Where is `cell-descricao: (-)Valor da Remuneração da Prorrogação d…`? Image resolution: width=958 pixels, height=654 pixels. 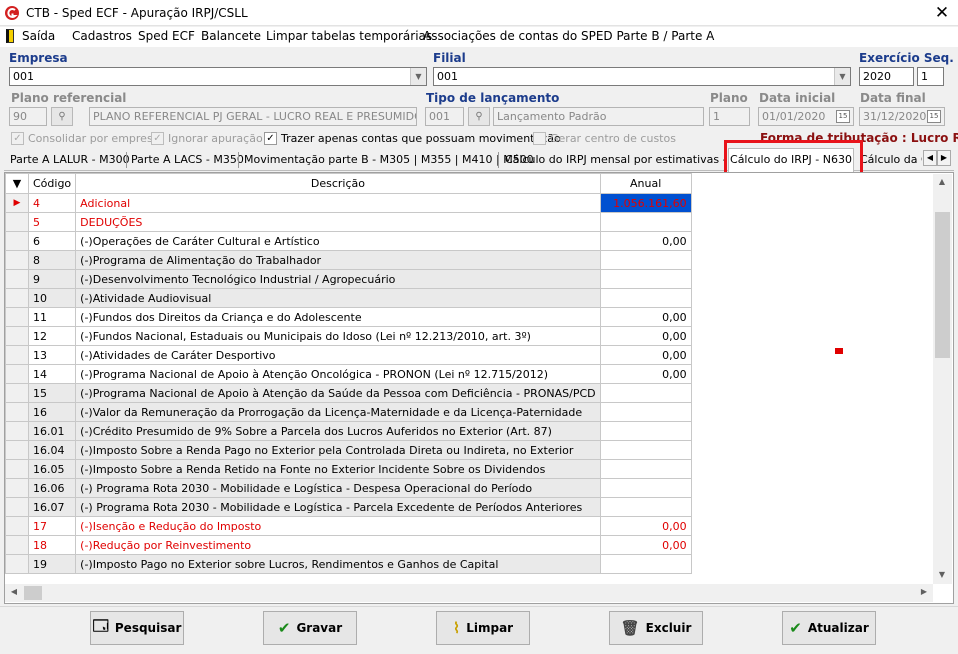 cell-descricao: (-)Valor da Remuneração da Prorrogação d… is located at coordinates (338, 412).